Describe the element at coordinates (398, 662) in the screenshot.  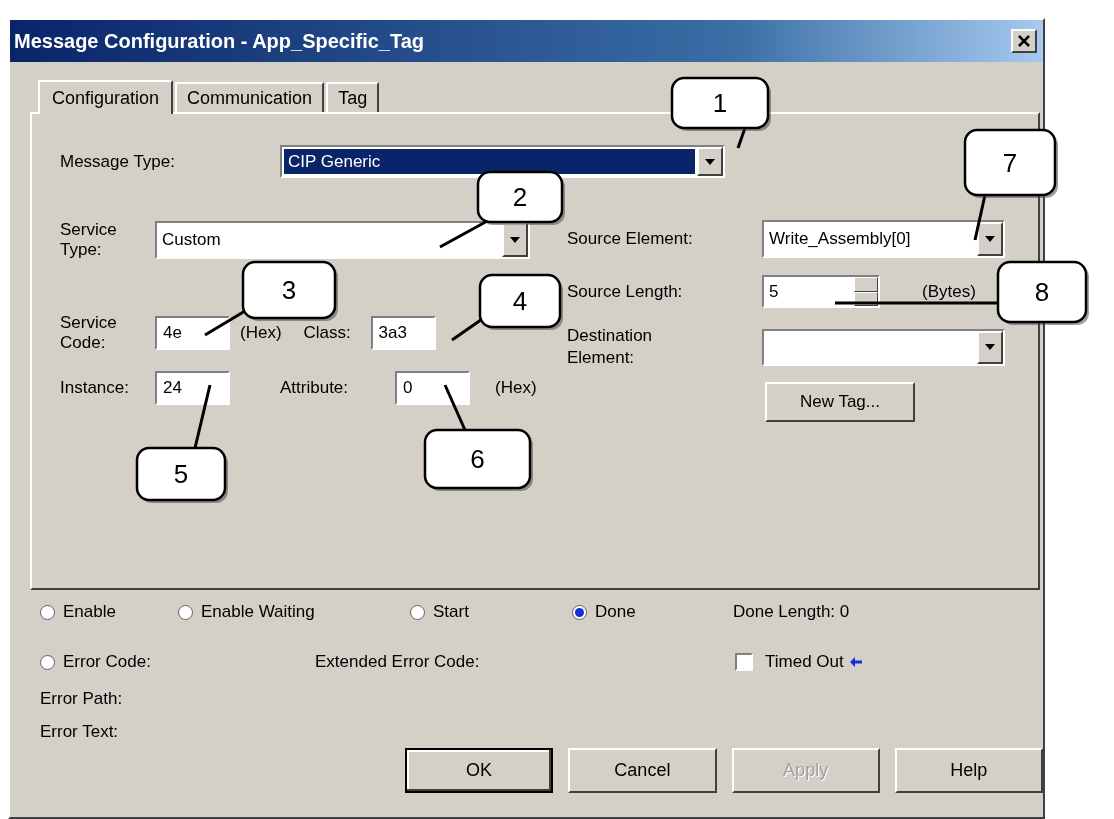
I see `field-label: Extended Error Code:` at that location.